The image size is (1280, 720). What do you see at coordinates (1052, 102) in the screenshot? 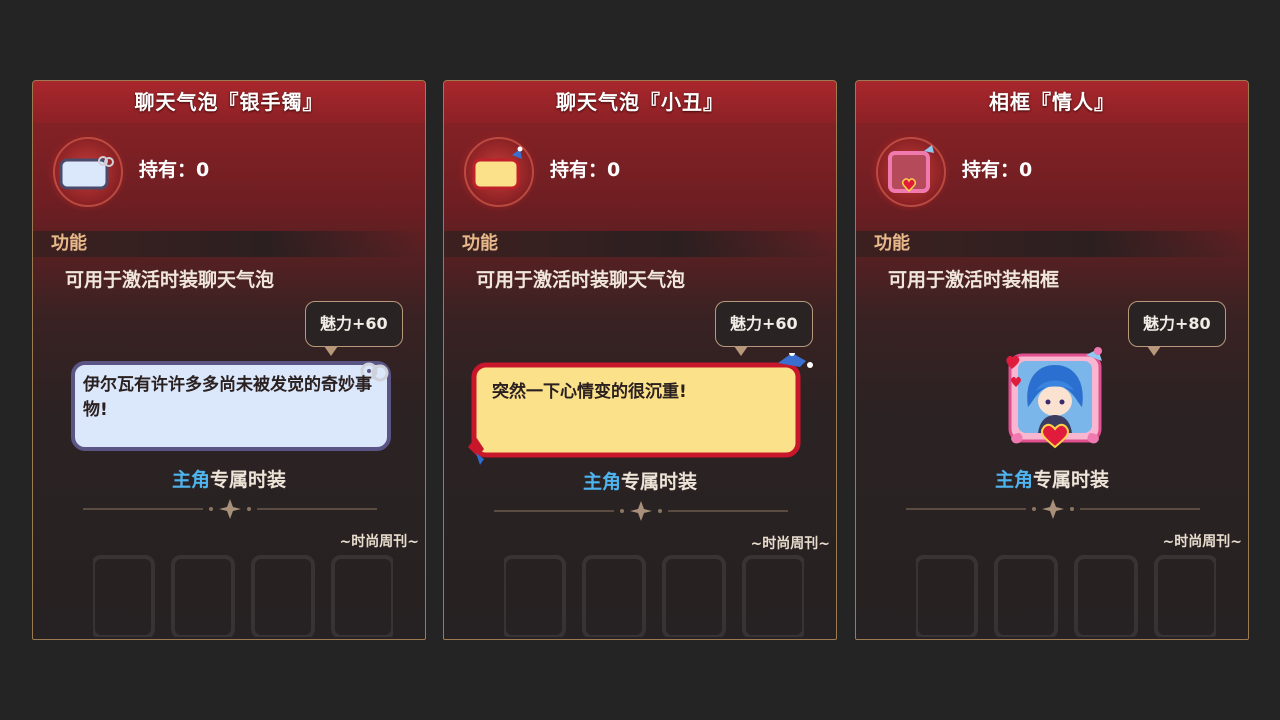
I see `card-title: 相框『情人』` at bounding box center [1052, 102].